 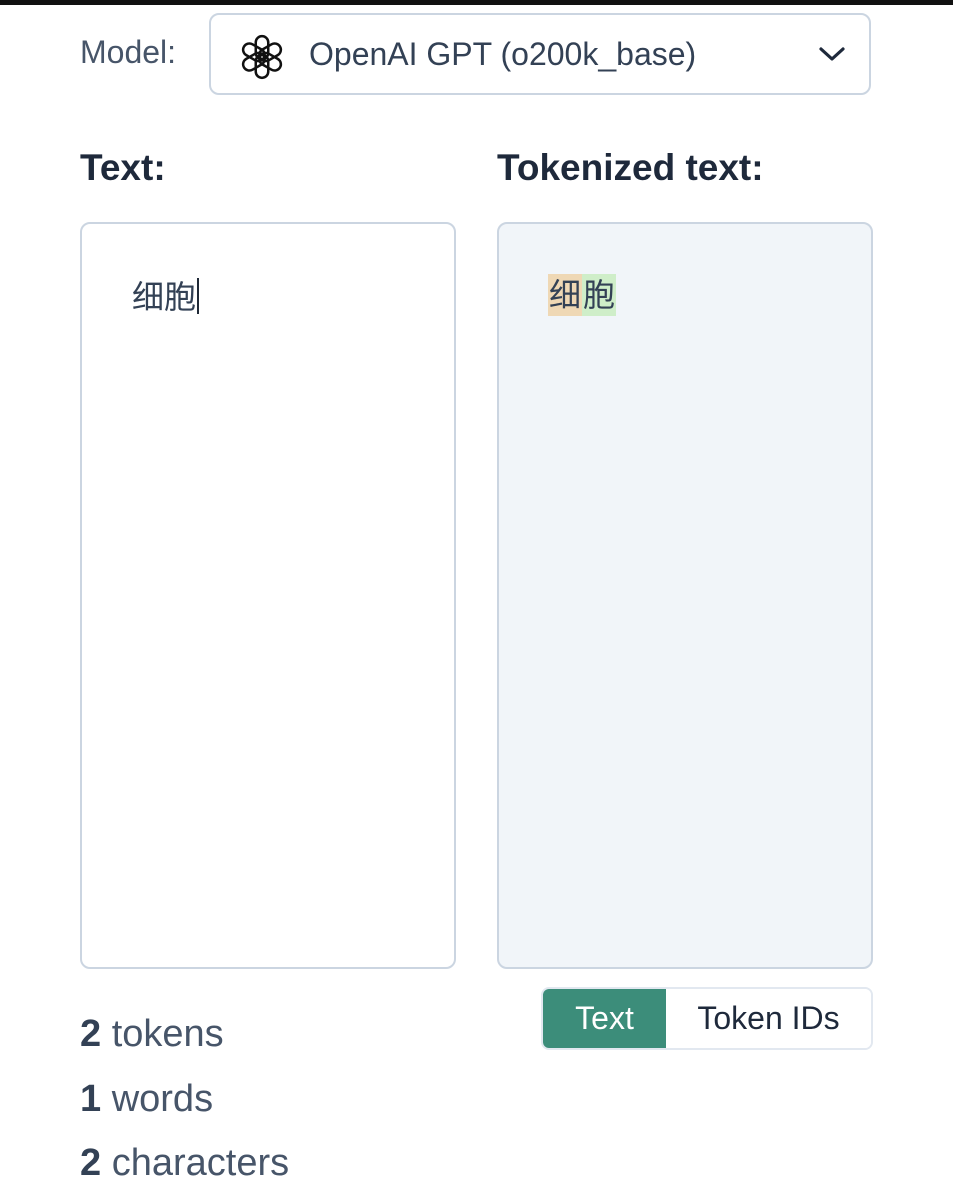 What do you see at coordinates (91, 1099) in the screenshot?
I see `words-count: 1` at bounding box center [91, 1099].